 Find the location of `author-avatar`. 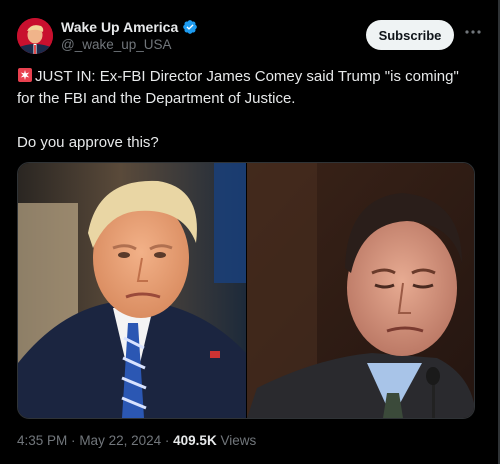

author-avatar is located at coordinates (35, 36).